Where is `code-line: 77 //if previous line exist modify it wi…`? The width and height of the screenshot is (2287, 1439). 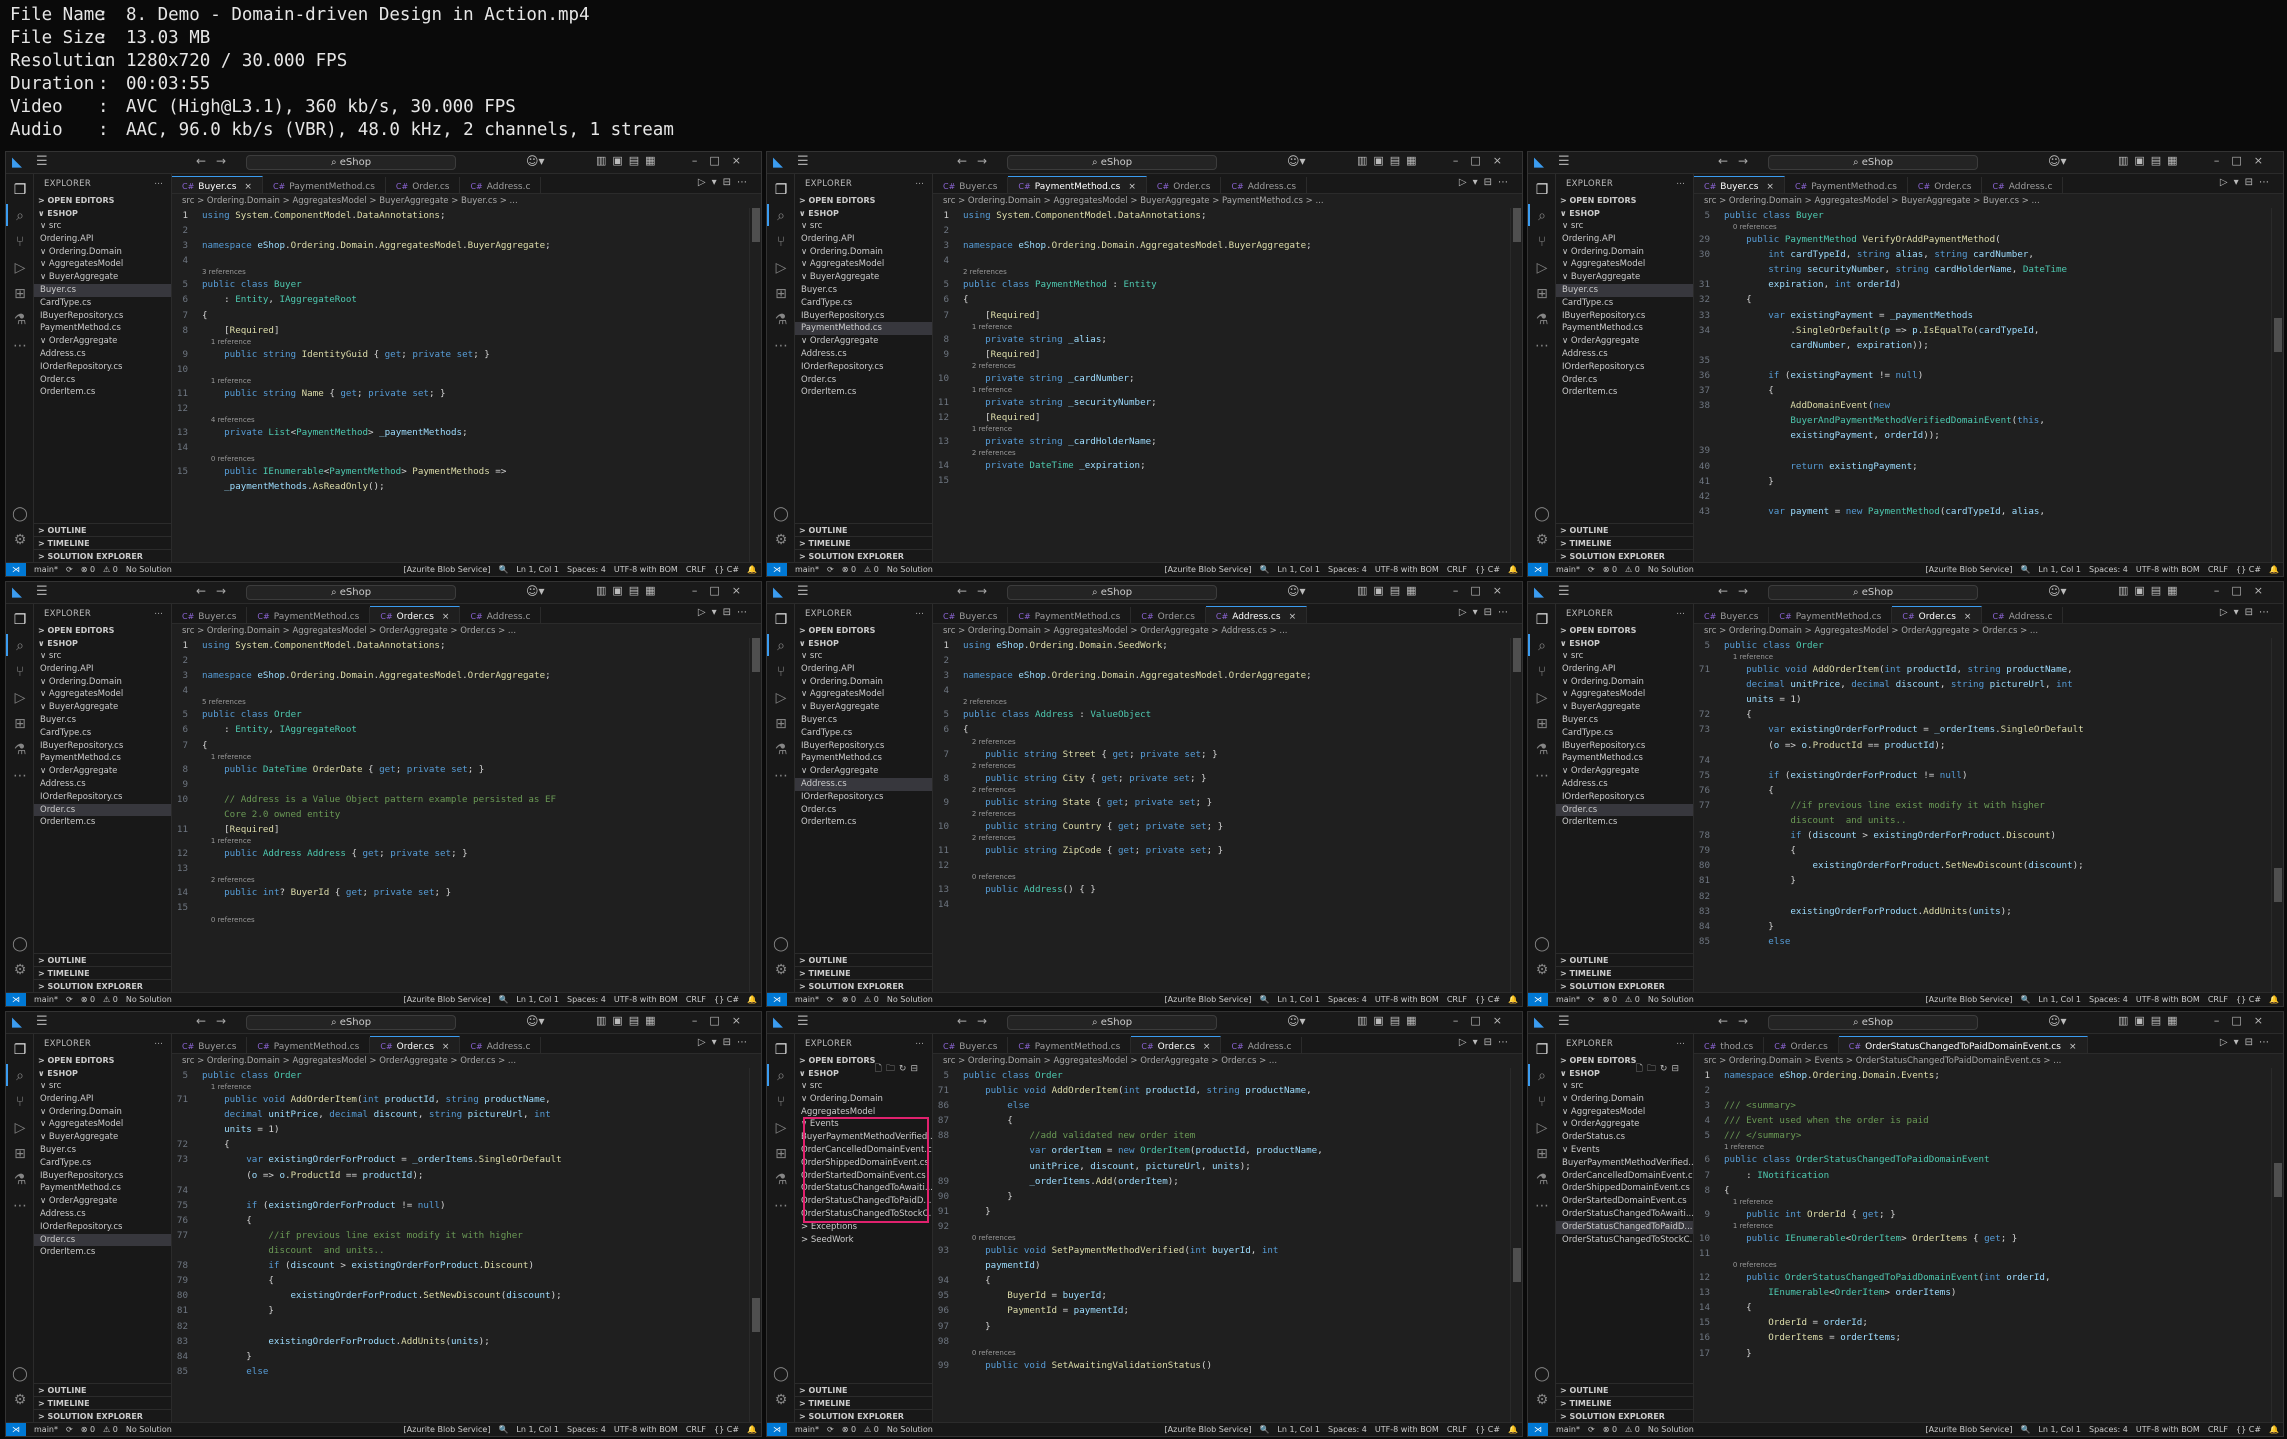 code-line: 77 //if previous line exist modify it wi… is located at coordinates (460, 1235).